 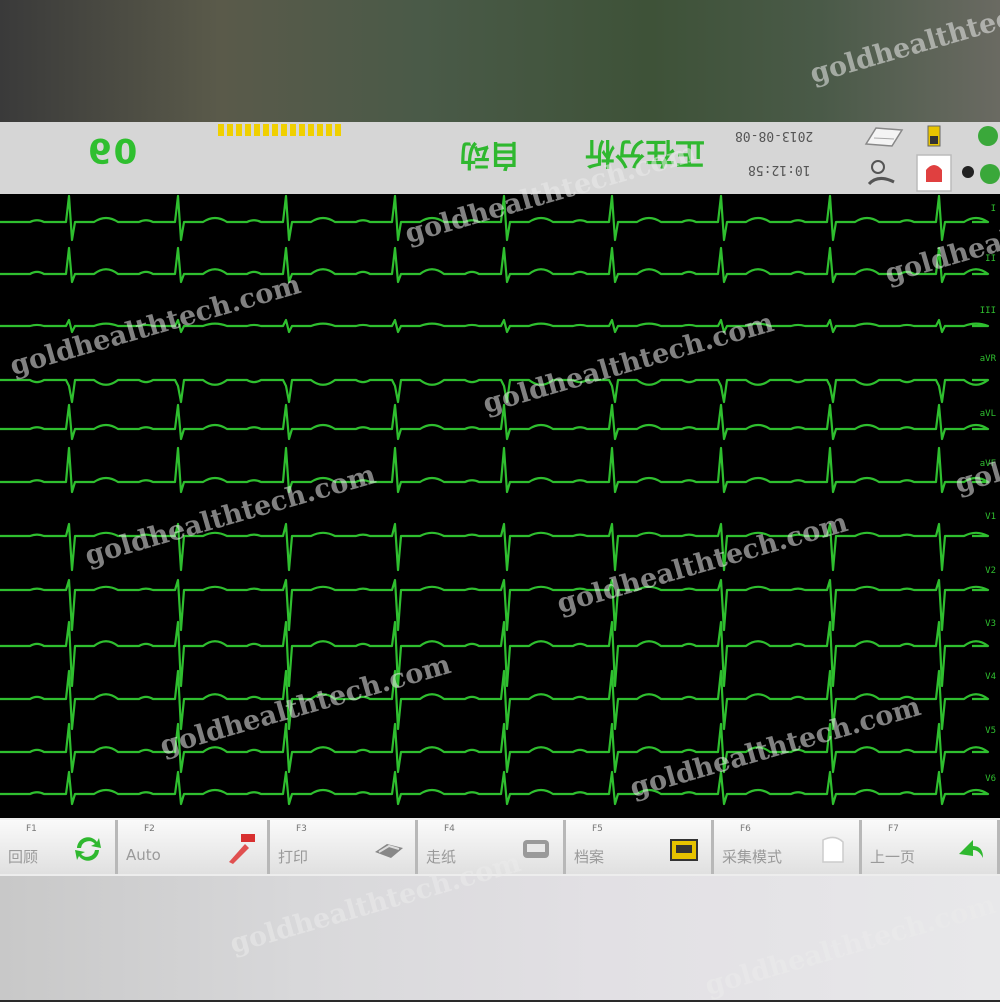 I want to click on keyboard-icon, so click(x=883, y=137).